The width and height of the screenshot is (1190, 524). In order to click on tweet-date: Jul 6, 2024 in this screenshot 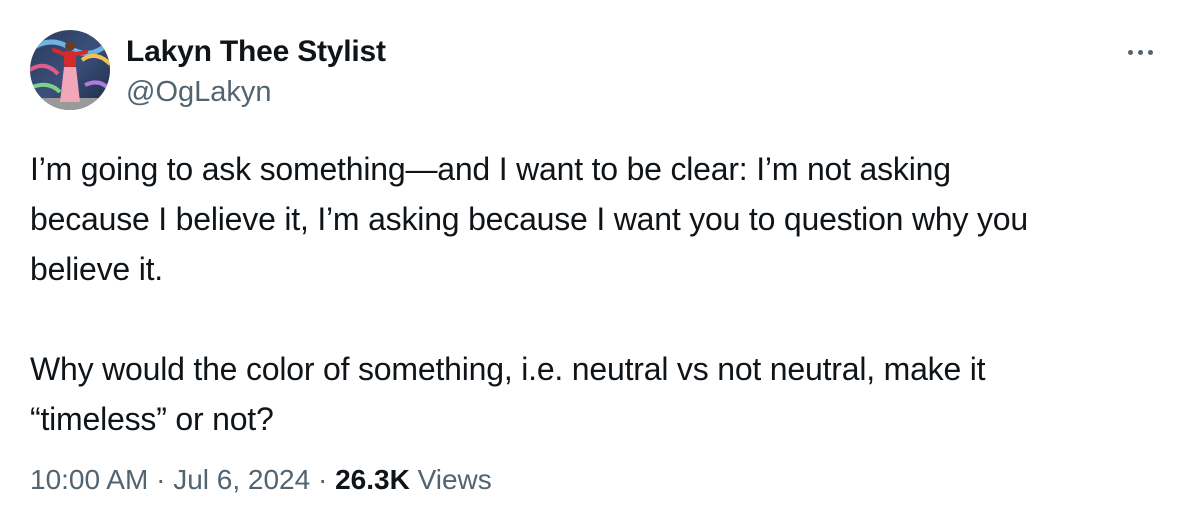, I will do `click(242, 479)`.